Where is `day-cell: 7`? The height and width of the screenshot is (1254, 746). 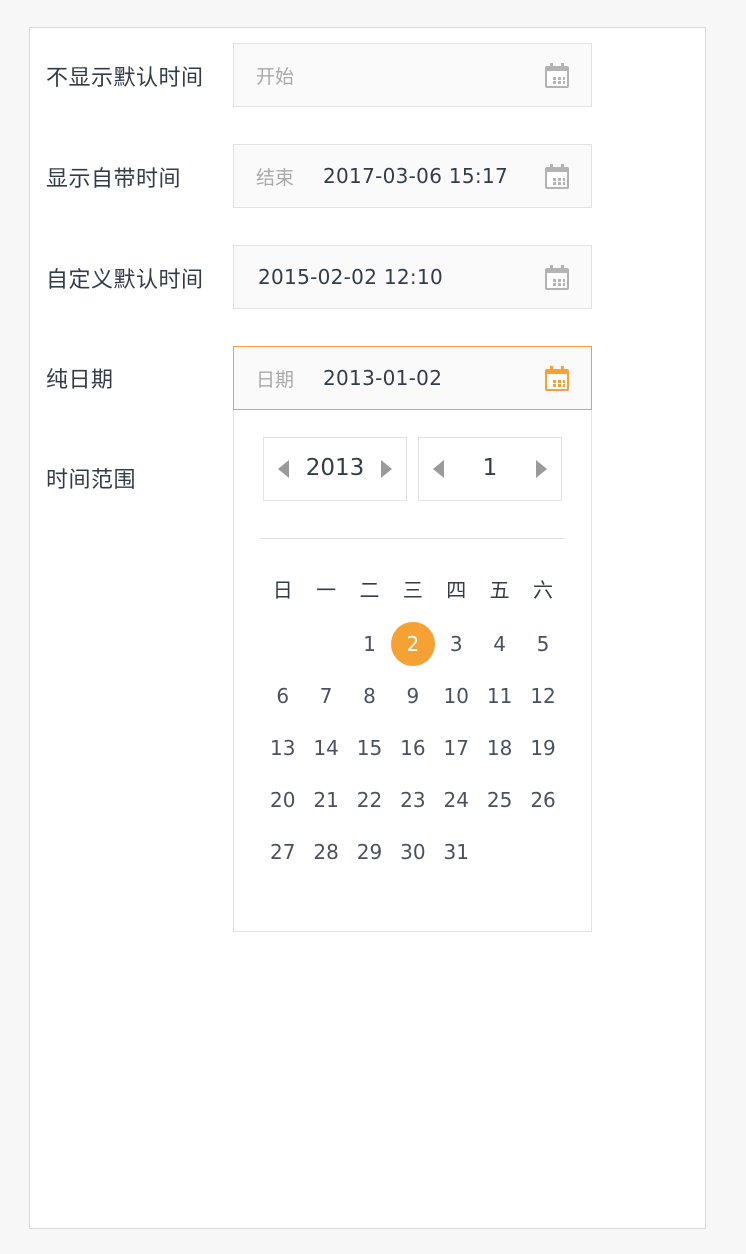 day-cell: 7 is located at coordinates (325, 696).